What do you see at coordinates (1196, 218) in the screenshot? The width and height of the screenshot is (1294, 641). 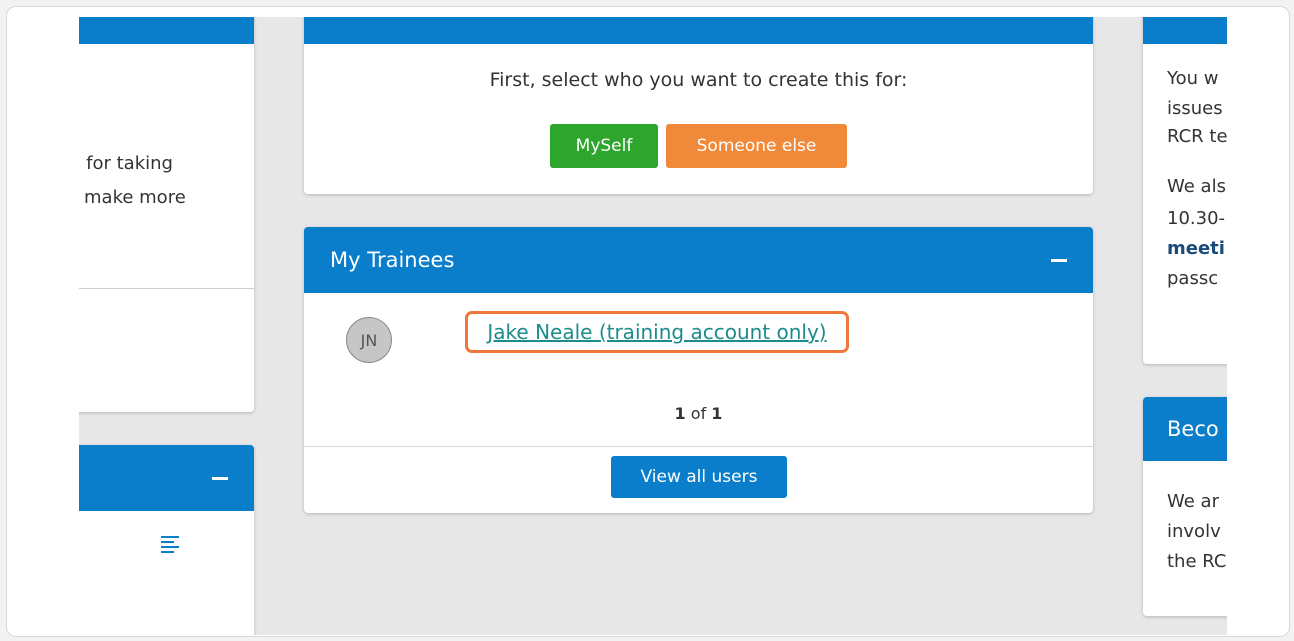 I see `right-card-line: 10.30-` at bounding box center [1196, 218].